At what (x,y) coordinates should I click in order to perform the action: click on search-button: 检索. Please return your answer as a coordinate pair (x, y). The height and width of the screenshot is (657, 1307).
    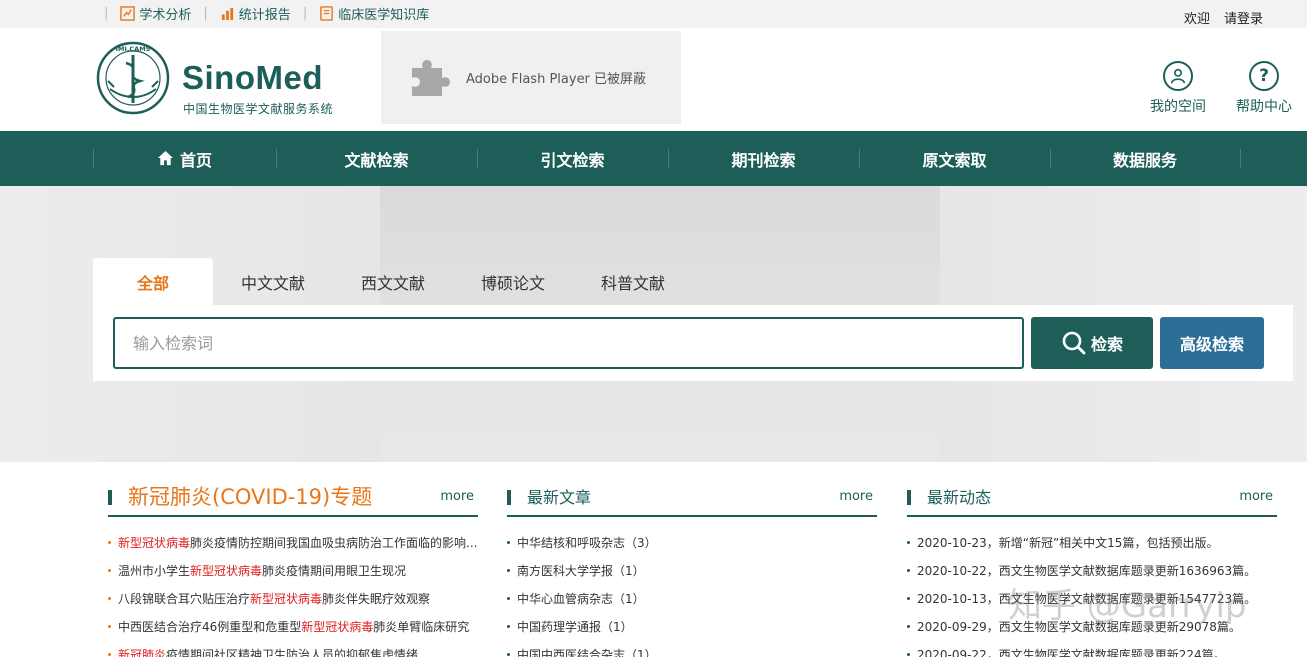
    Looking at the image, I should click on (1092, 343).